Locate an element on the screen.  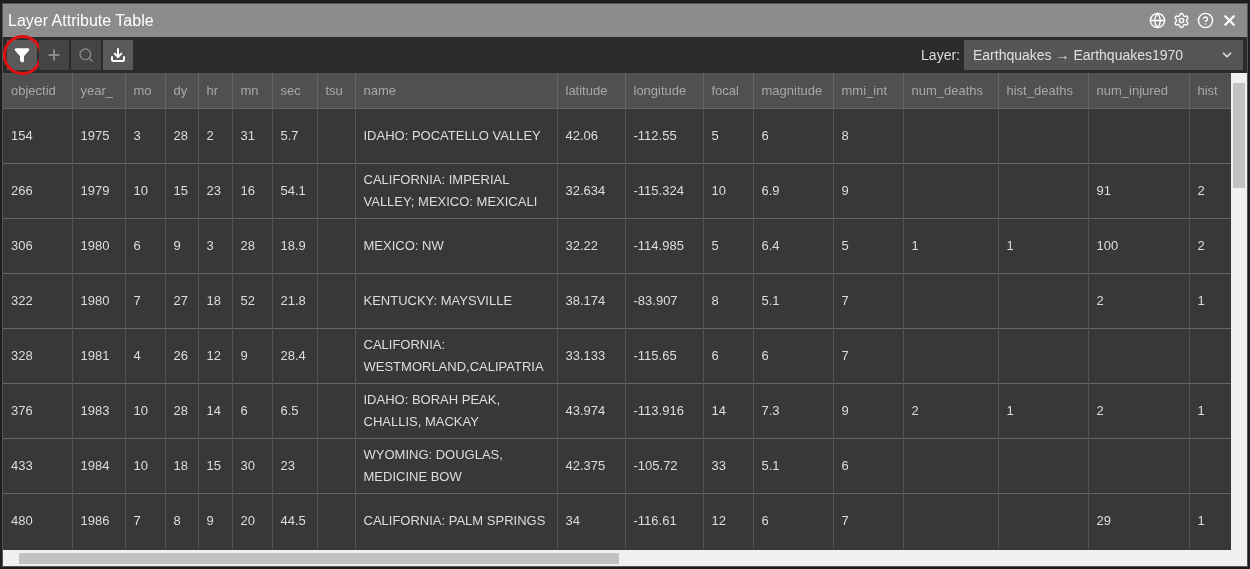
table-cell: 38.174 is located at coordinates (585, 300).